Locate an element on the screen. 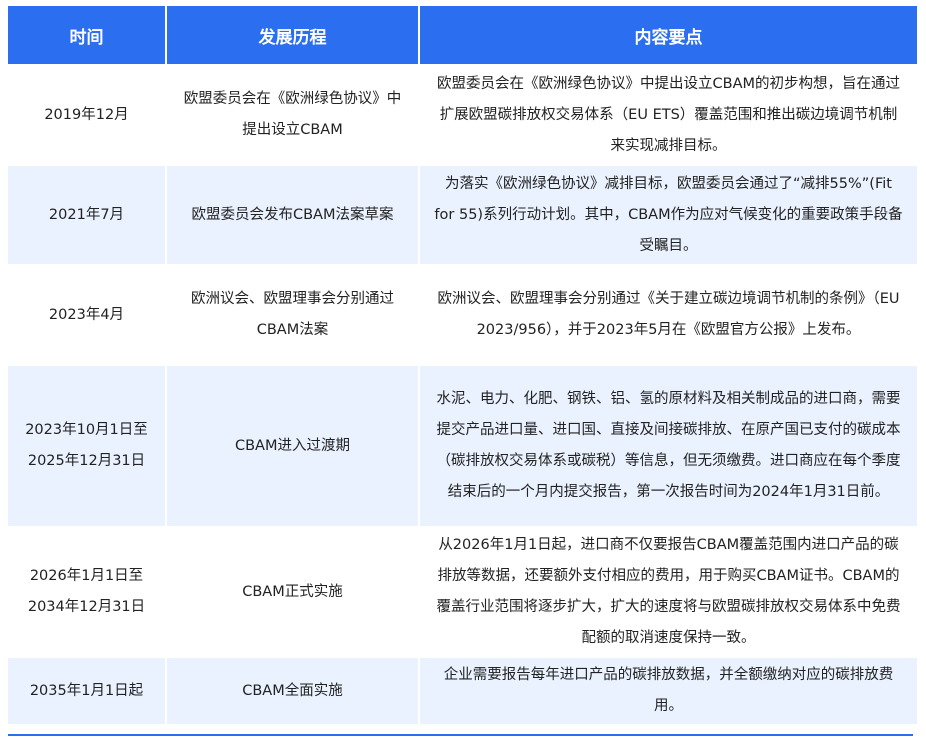 This screenshot has height=740, width=926. cell-time: 2023年10月1日至2025年12月31日 is located at coordinates (86, 446).